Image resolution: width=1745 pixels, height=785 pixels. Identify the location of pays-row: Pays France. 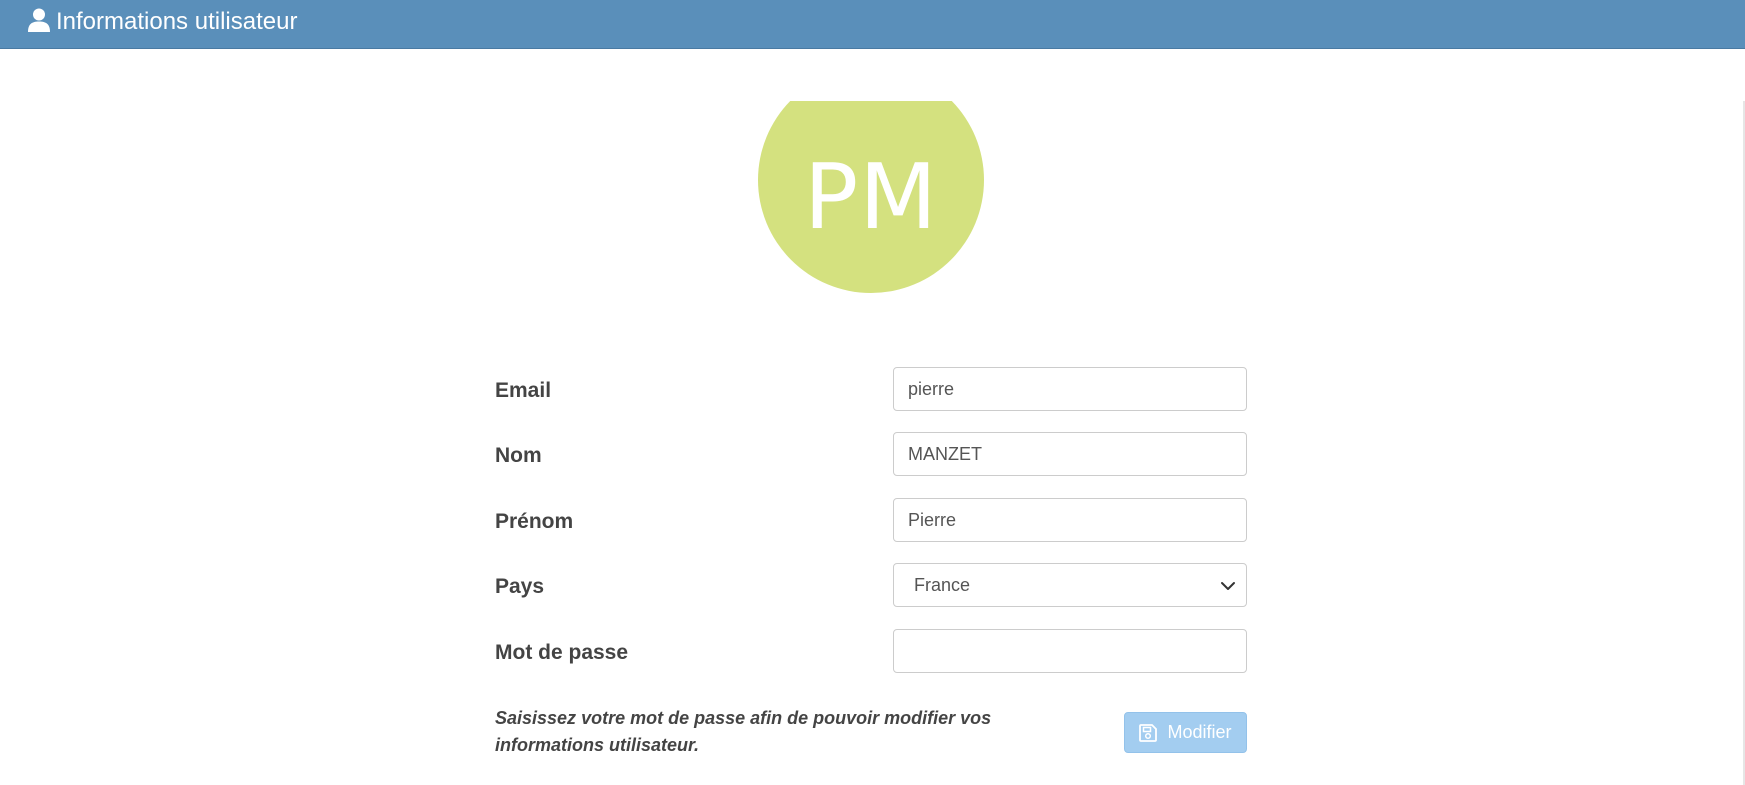
(871, 585).